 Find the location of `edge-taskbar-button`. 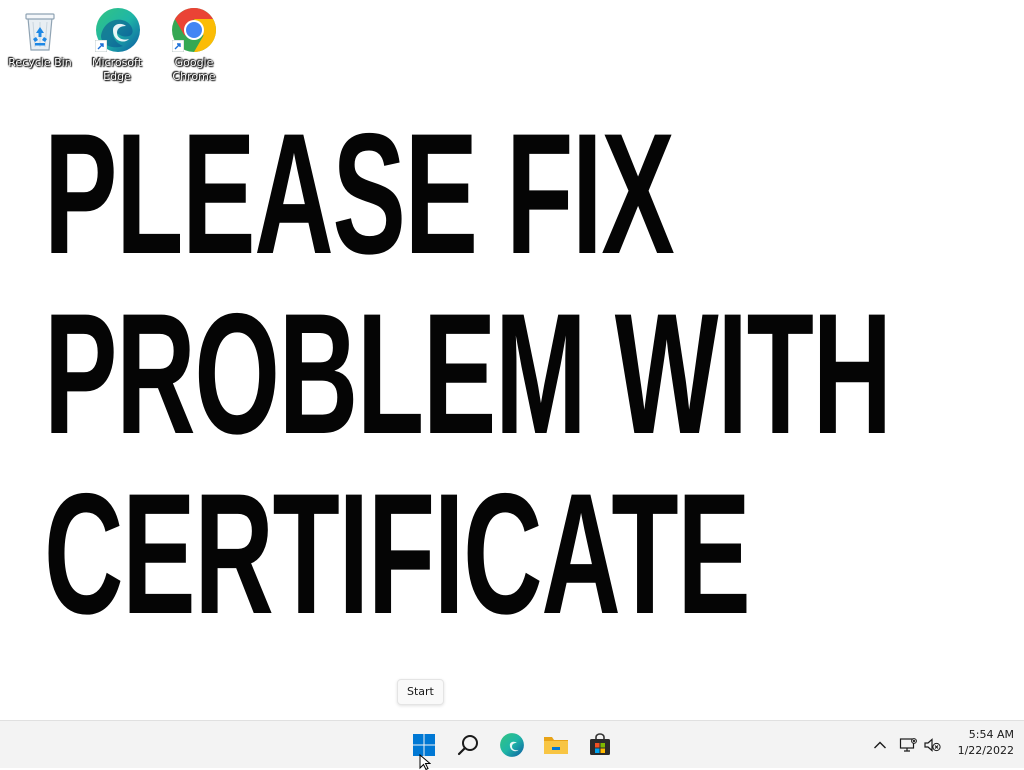

edge-taskbar-button is located at coordinates (512, 745).